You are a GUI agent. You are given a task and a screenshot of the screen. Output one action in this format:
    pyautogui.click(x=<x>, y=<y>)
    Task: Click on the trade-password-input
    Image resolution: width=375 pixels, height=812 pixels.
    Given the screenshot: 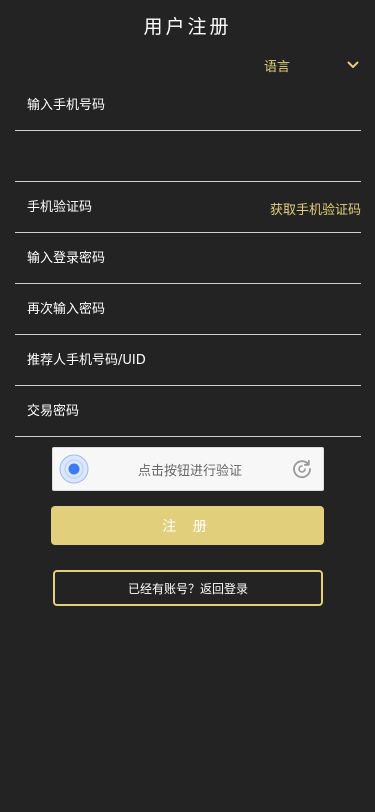 What is the action you would take?
    pyautogui.click(x=188, y=411)
    